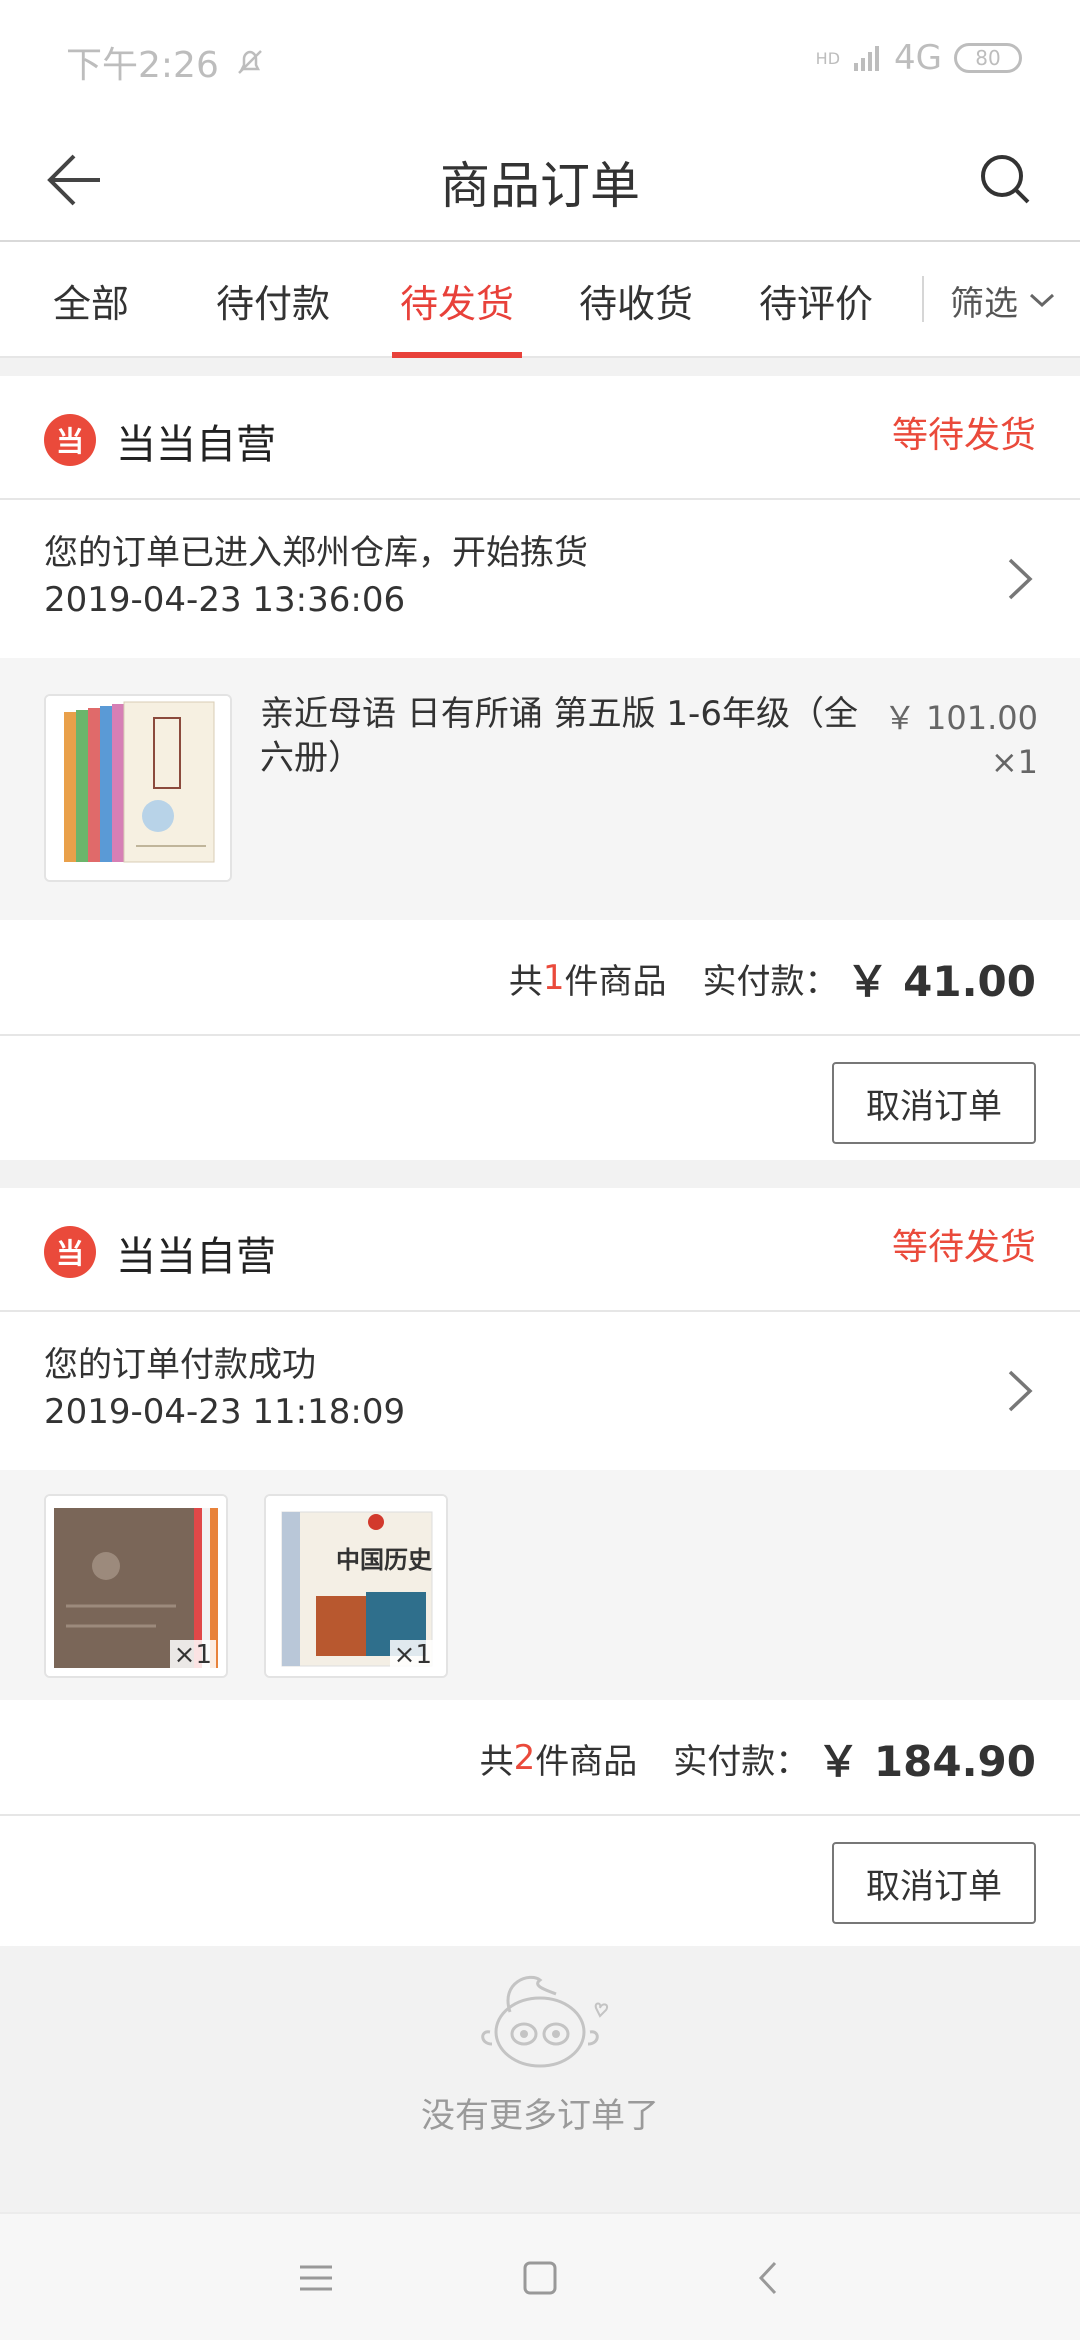 Image resolution: width=1080 pixels, height=2340 pixels. Describe the element at coordinates (960, 718) in the screenshot. I see `product-price: ￥ 101.00` at that location.